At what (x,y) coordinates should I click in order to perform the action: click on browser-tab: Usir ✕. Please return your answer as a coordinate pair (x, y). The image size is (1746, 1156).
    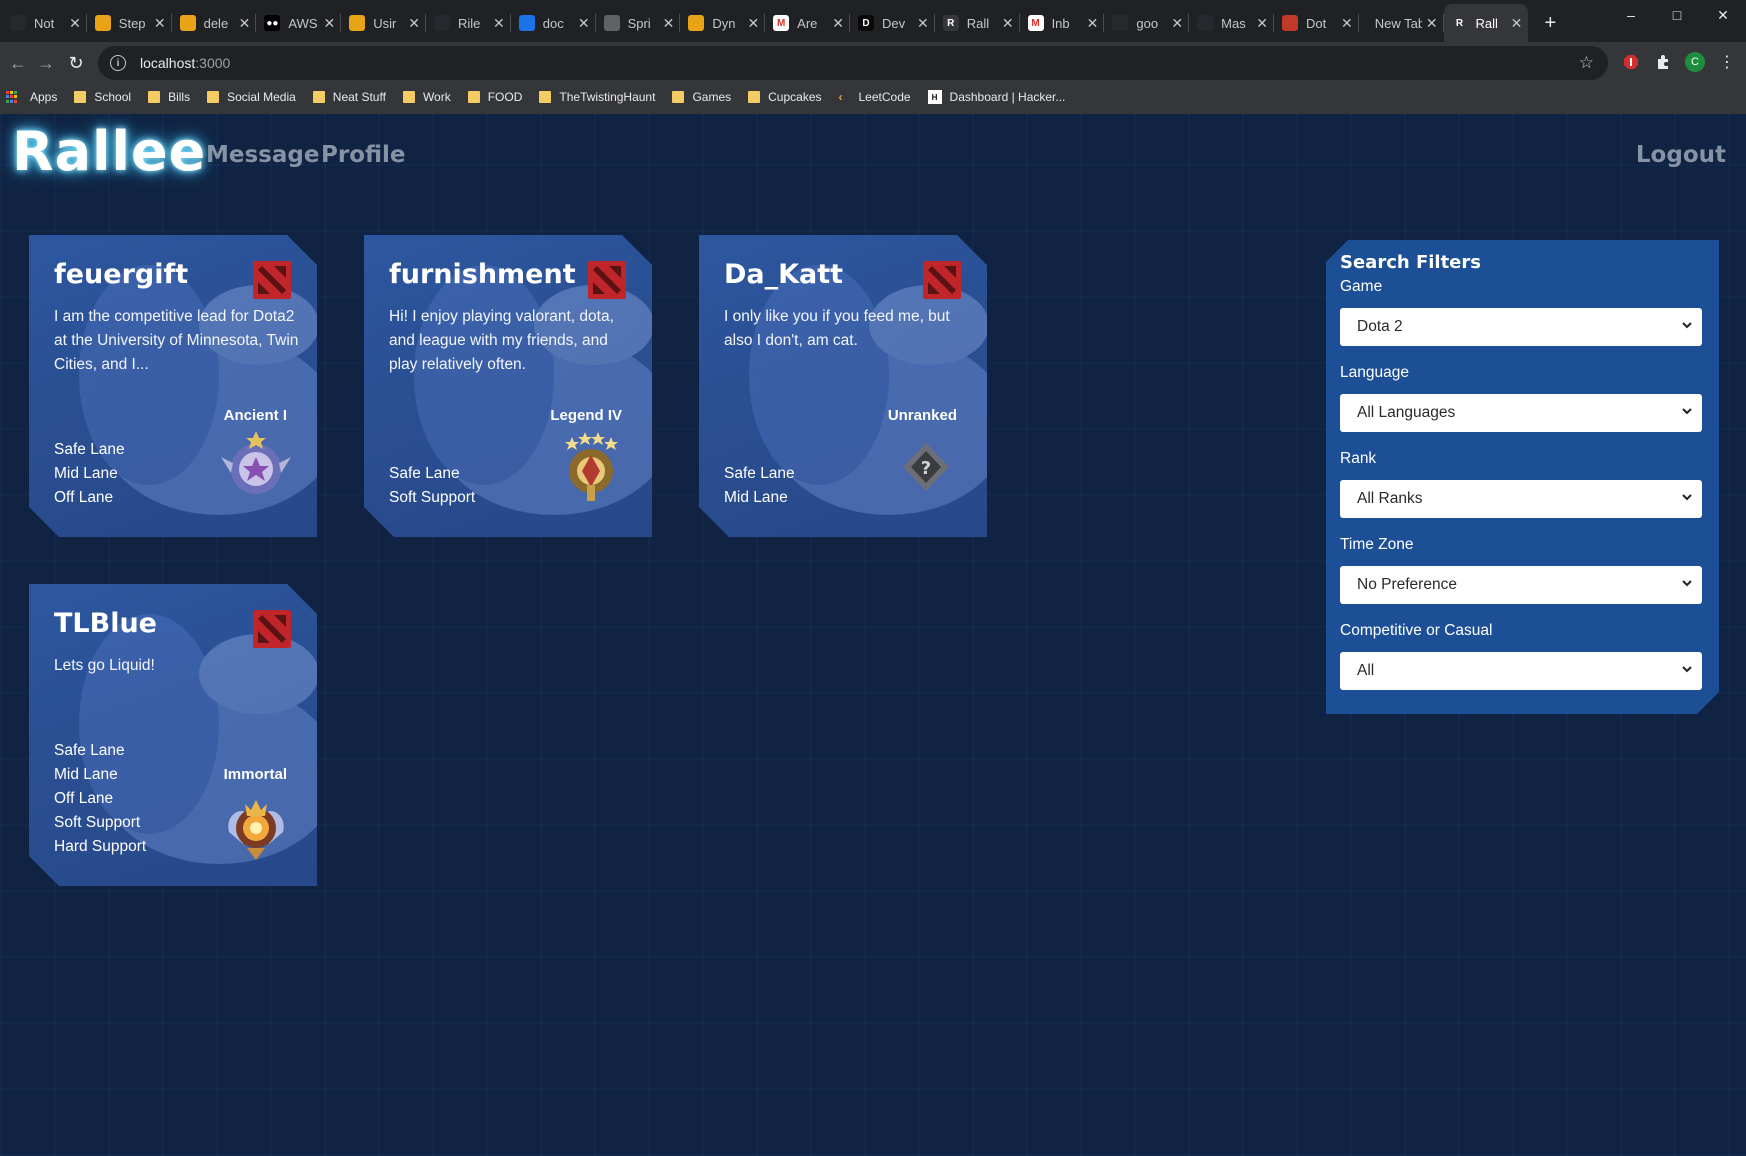
    Looking at the image, I should click on (383, 23).